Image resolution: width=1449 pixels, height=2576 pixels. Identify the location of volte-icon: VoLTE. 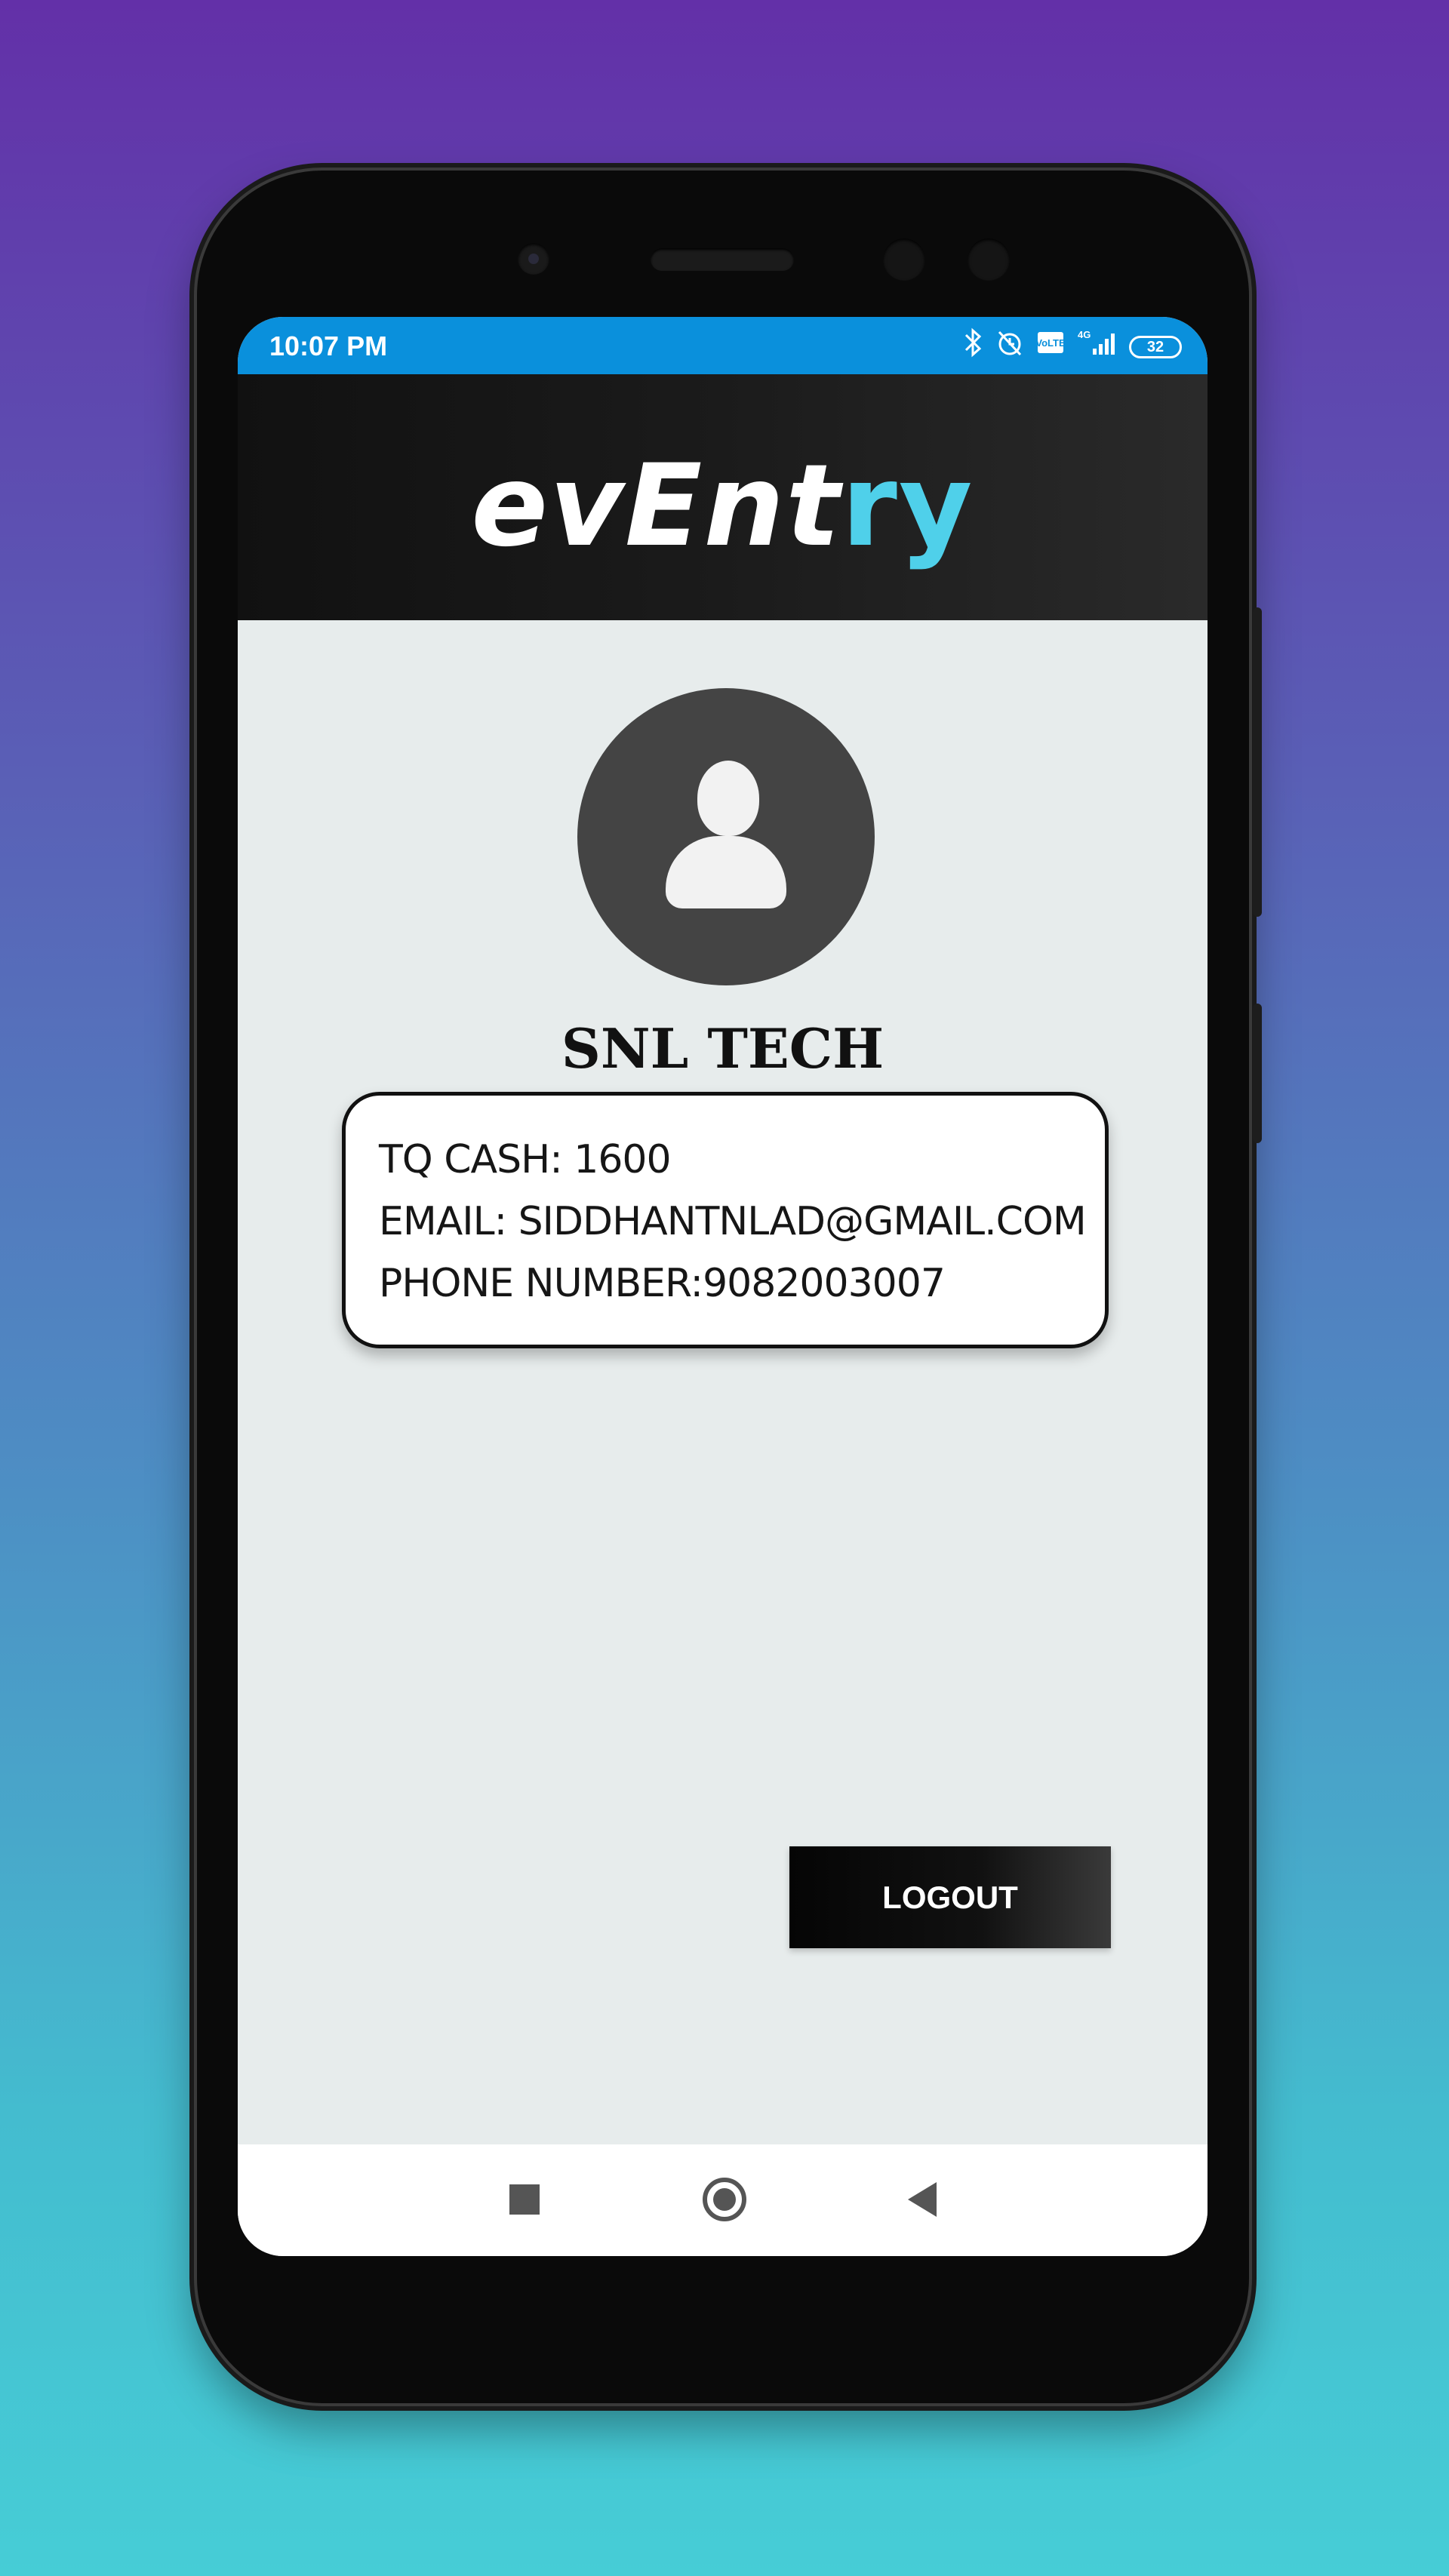
(1050, 347).